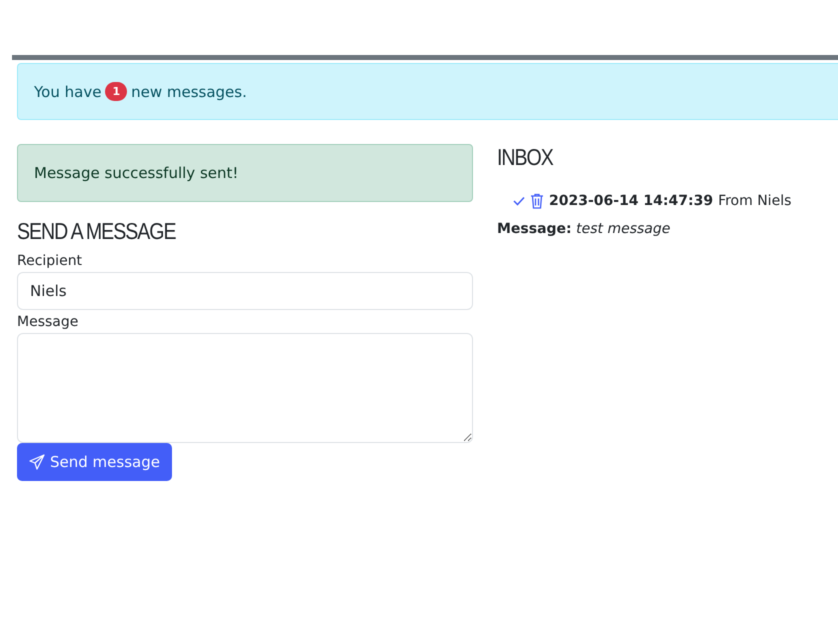 Image resolution: width=838 pixels, height=630 pixels. I want to click on trash-icon, so click(537, 201).